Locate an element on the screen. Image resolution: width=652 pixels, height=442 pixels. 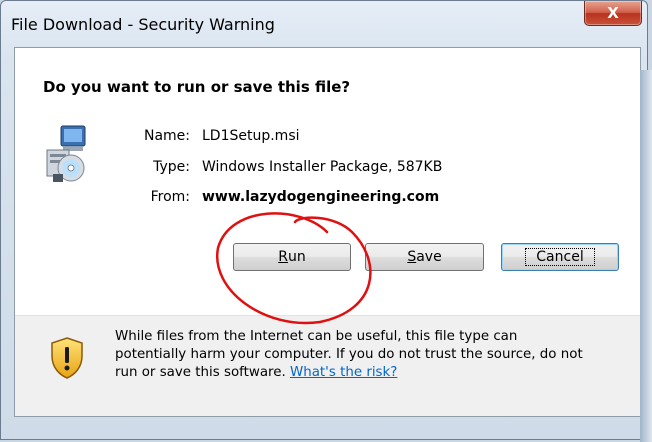
cancel-label: Cancel is located at coordinates (560, 257).